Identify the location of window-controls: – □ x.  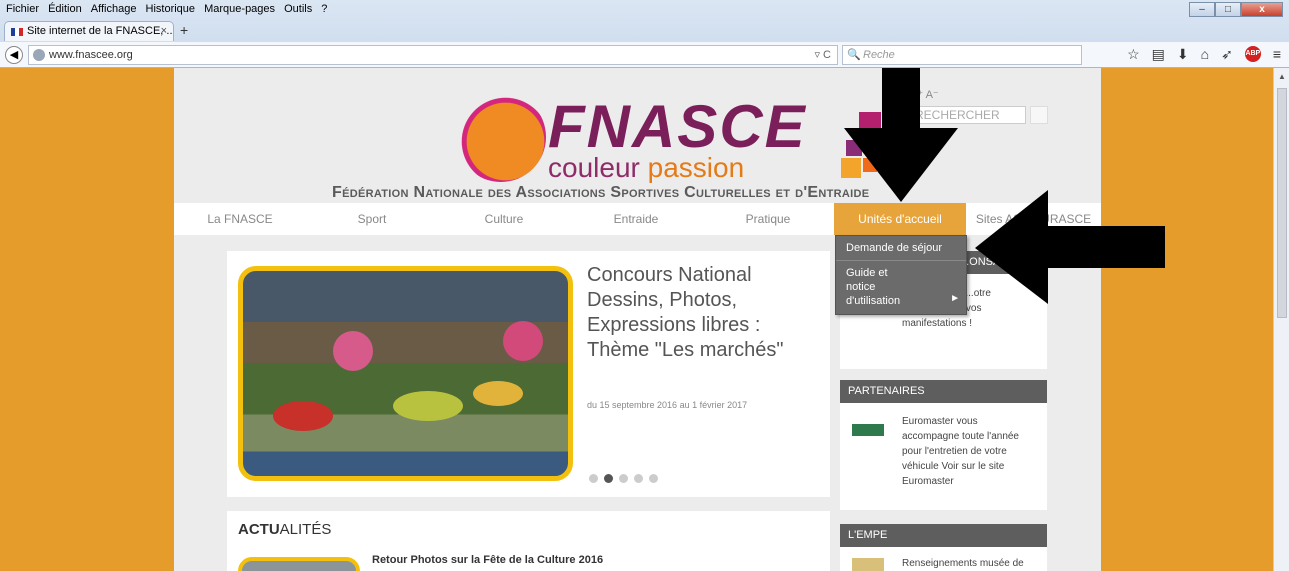
(1236, 9).